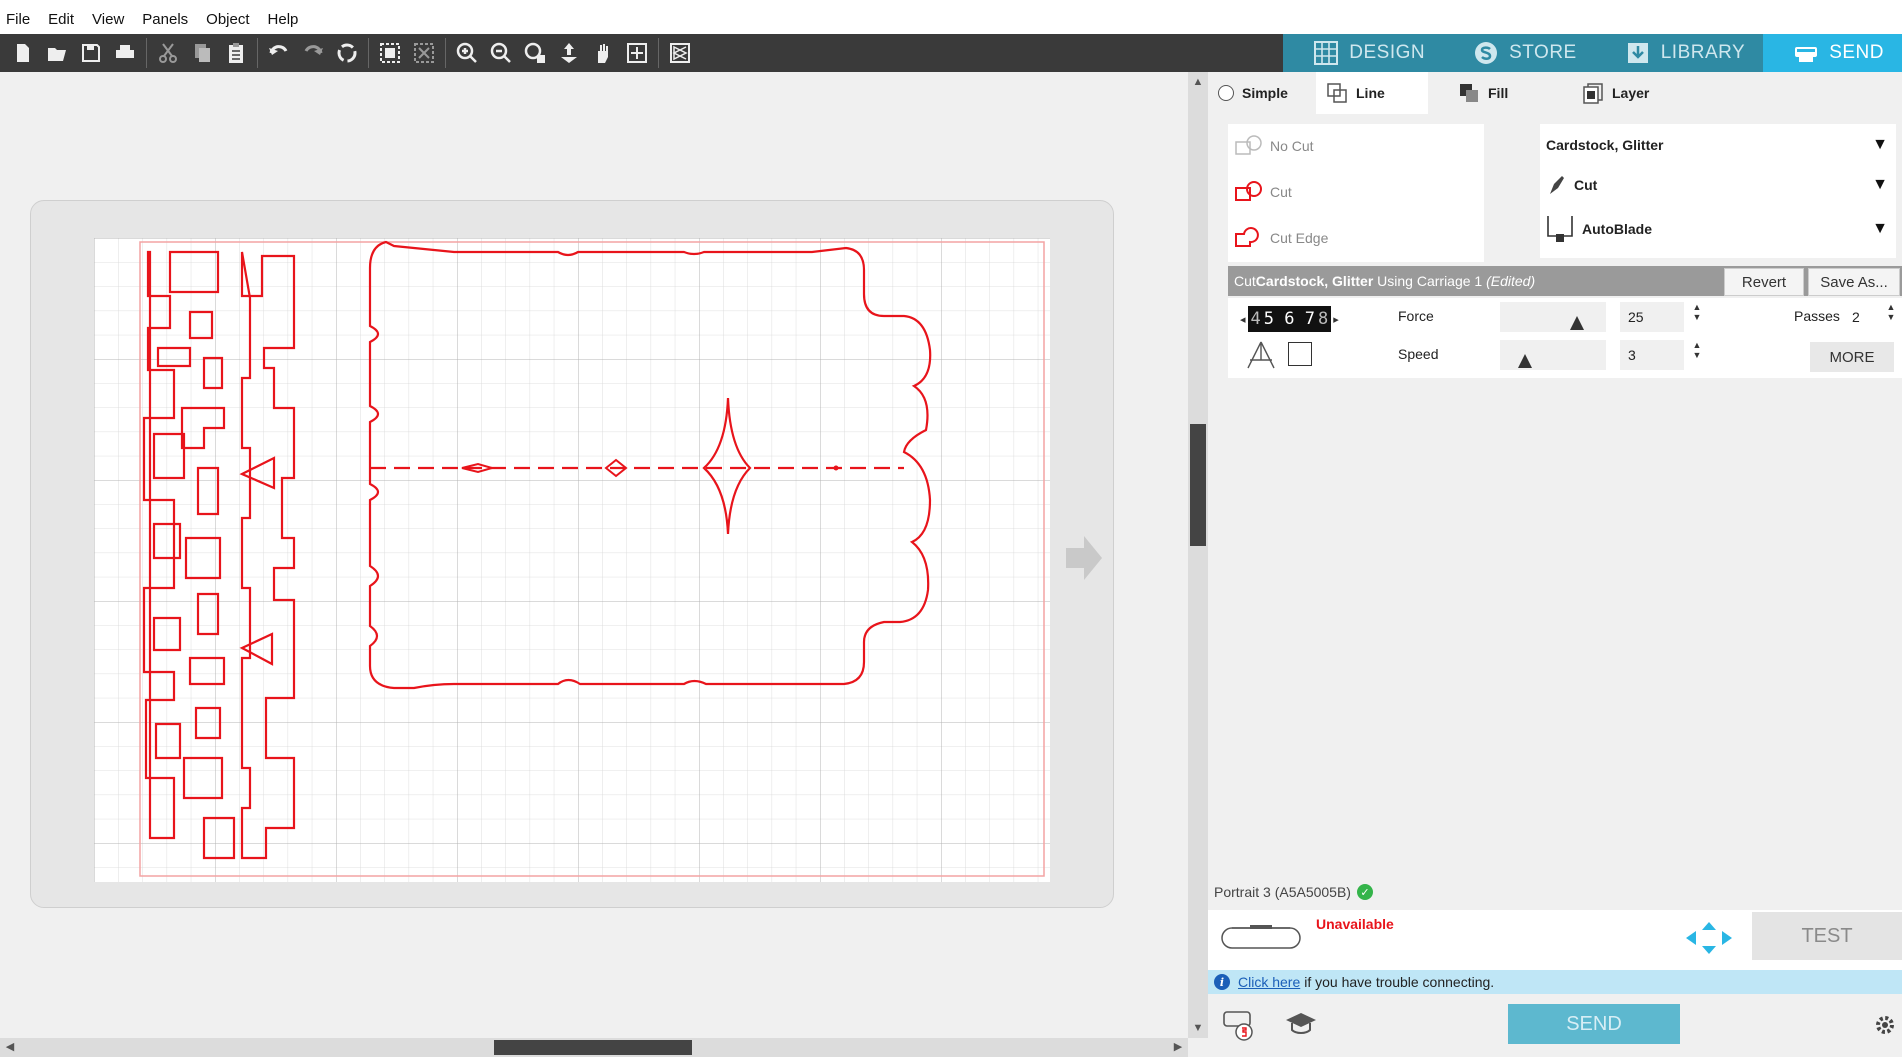 This screenshot has height=1057, width=1902. What do you see at coordinates (165, 19) in the screenshot?
I see `menu-panels: Panels` at bounding box center [165, 19].